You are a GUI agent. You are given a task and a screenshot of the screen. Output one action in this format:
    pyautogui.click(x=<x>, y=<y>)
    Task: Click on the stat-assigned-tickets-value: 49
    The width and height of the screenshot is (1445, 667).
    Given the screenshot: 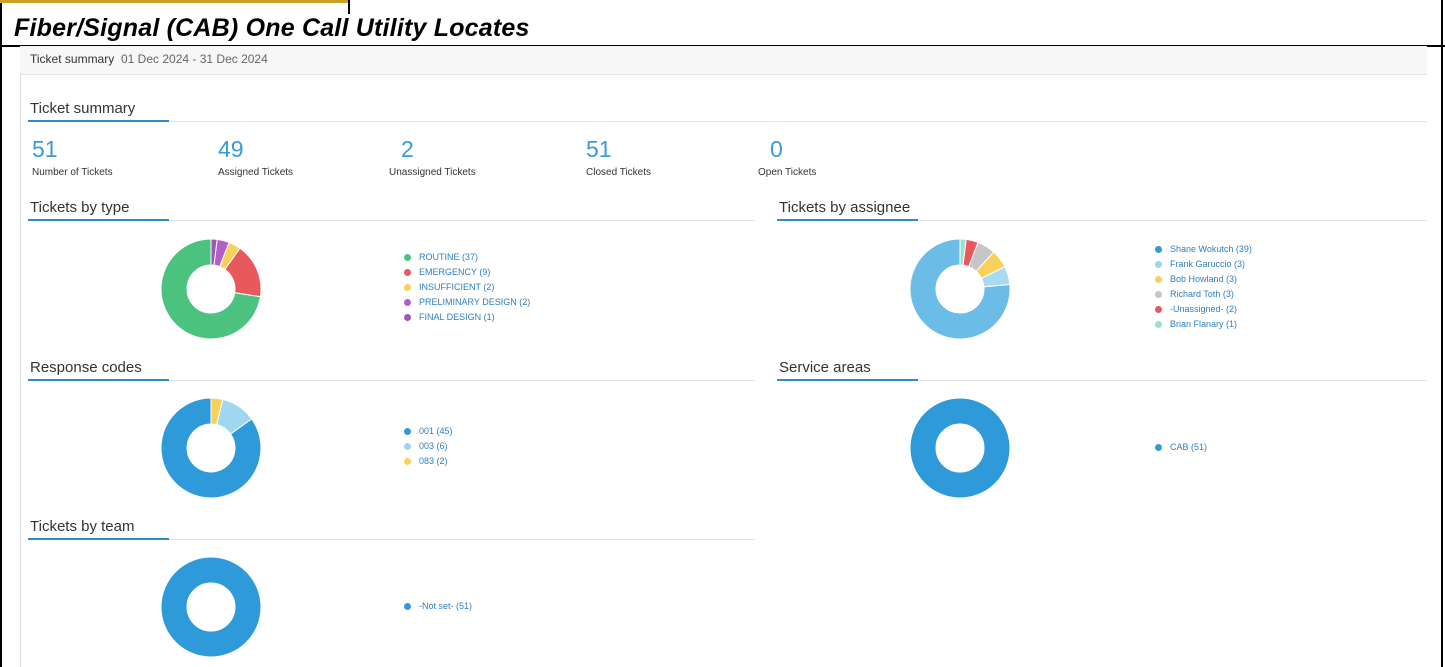 What is the action you would take?
    pyautogui.click(x=231, y=149)
    